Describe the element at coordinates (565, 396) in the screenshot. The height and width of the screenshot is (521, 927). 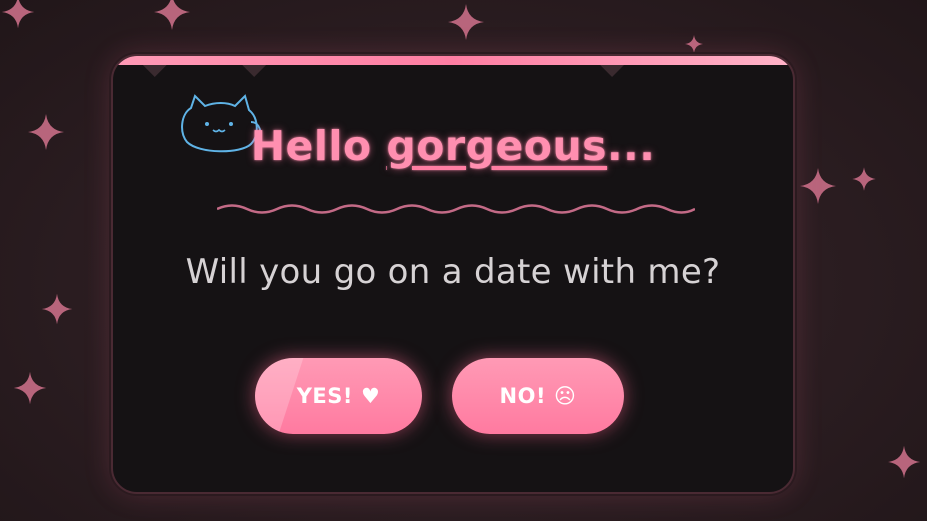
I see `sad-face-icon: ☹` at that location.